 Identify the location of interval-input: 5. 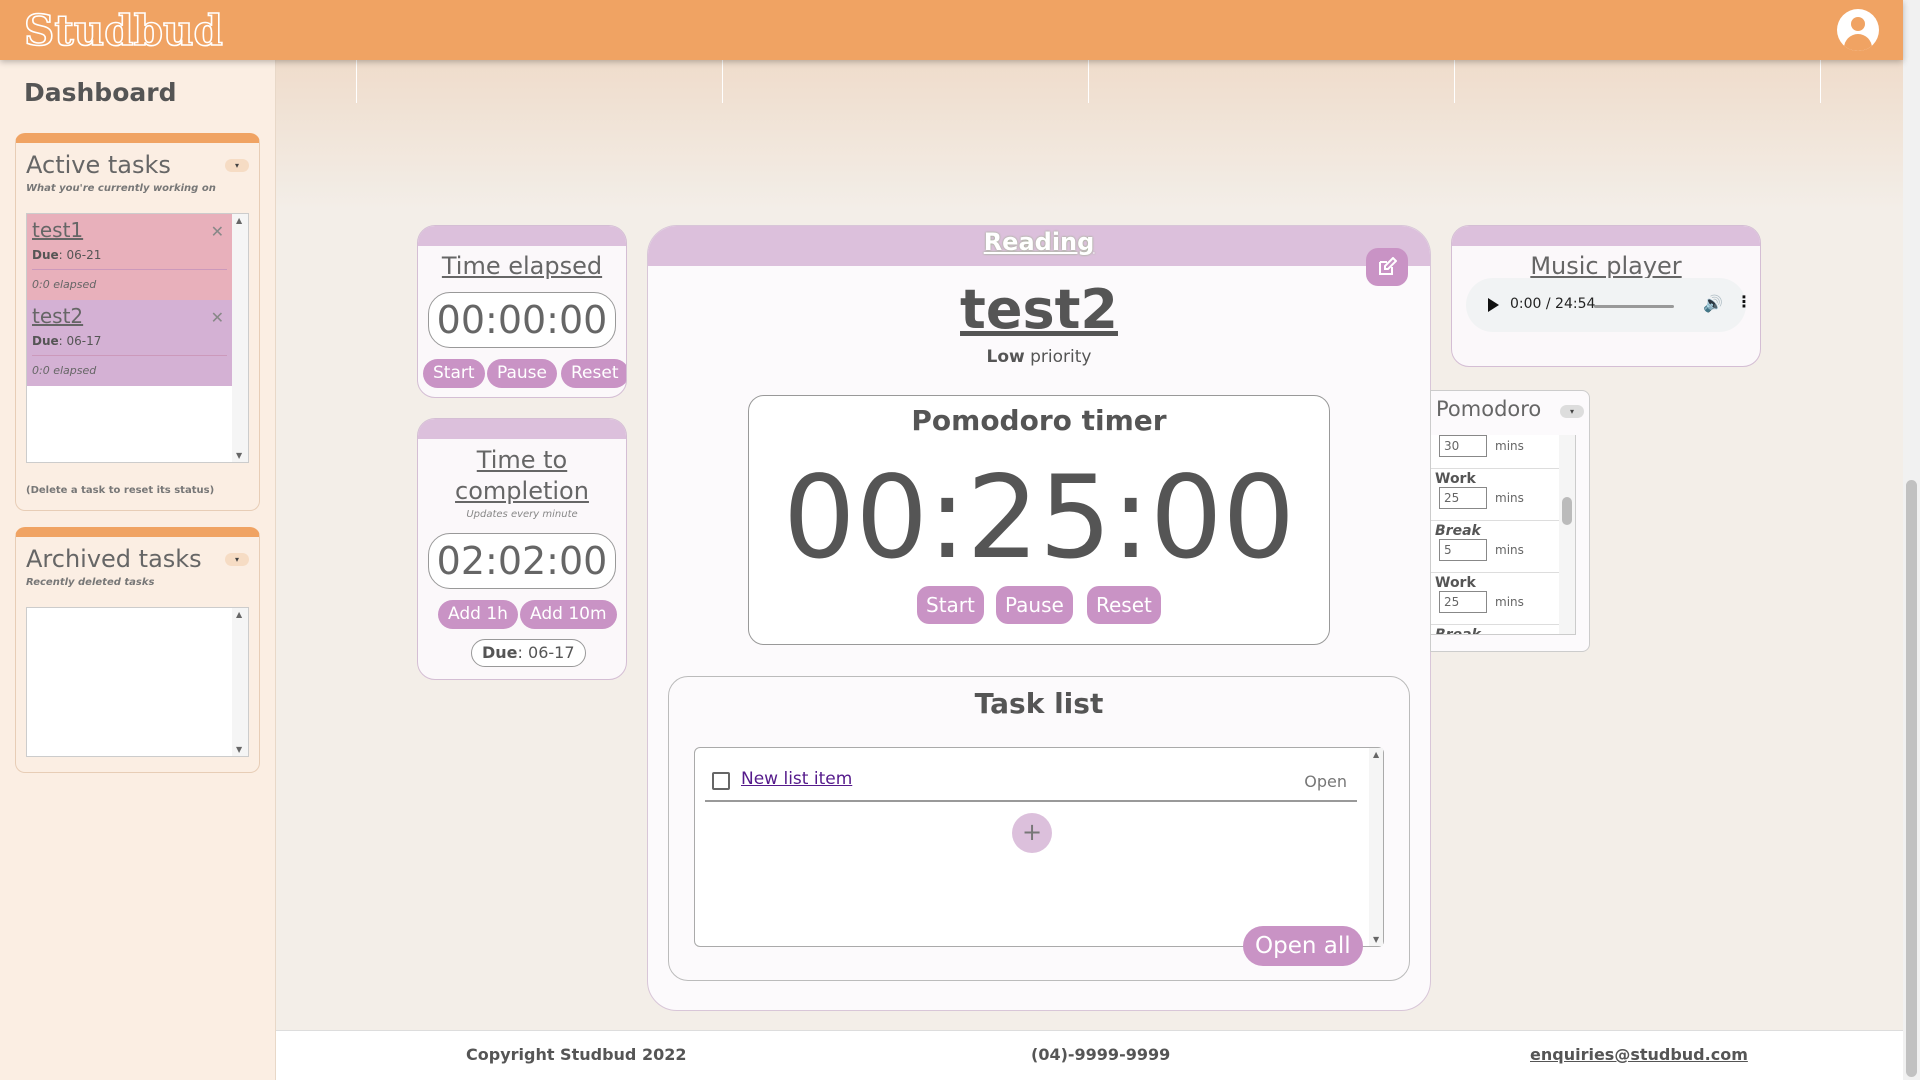
(1463, 550).